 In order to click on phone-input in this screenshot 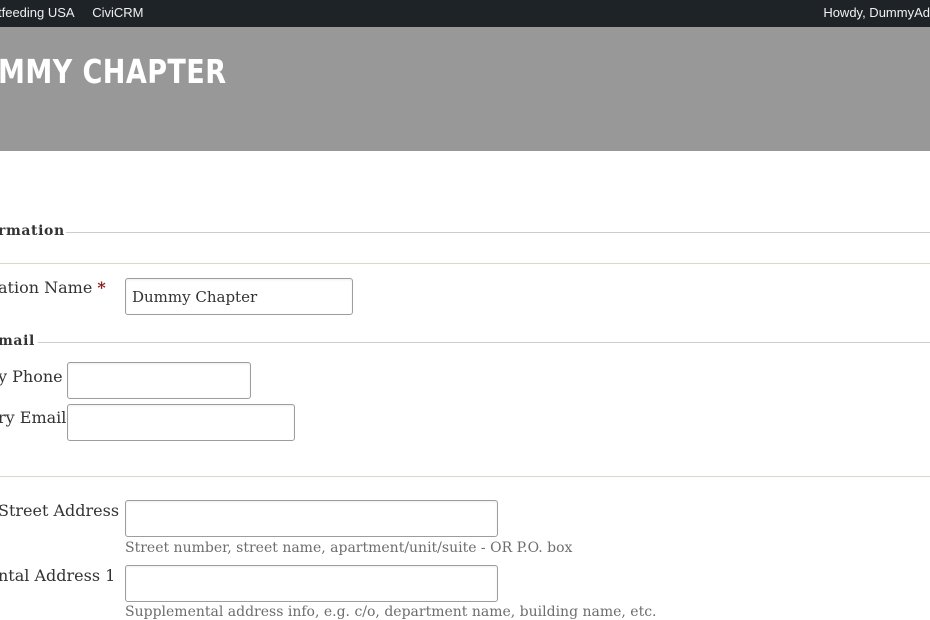, I will do `click(159, 380)`.